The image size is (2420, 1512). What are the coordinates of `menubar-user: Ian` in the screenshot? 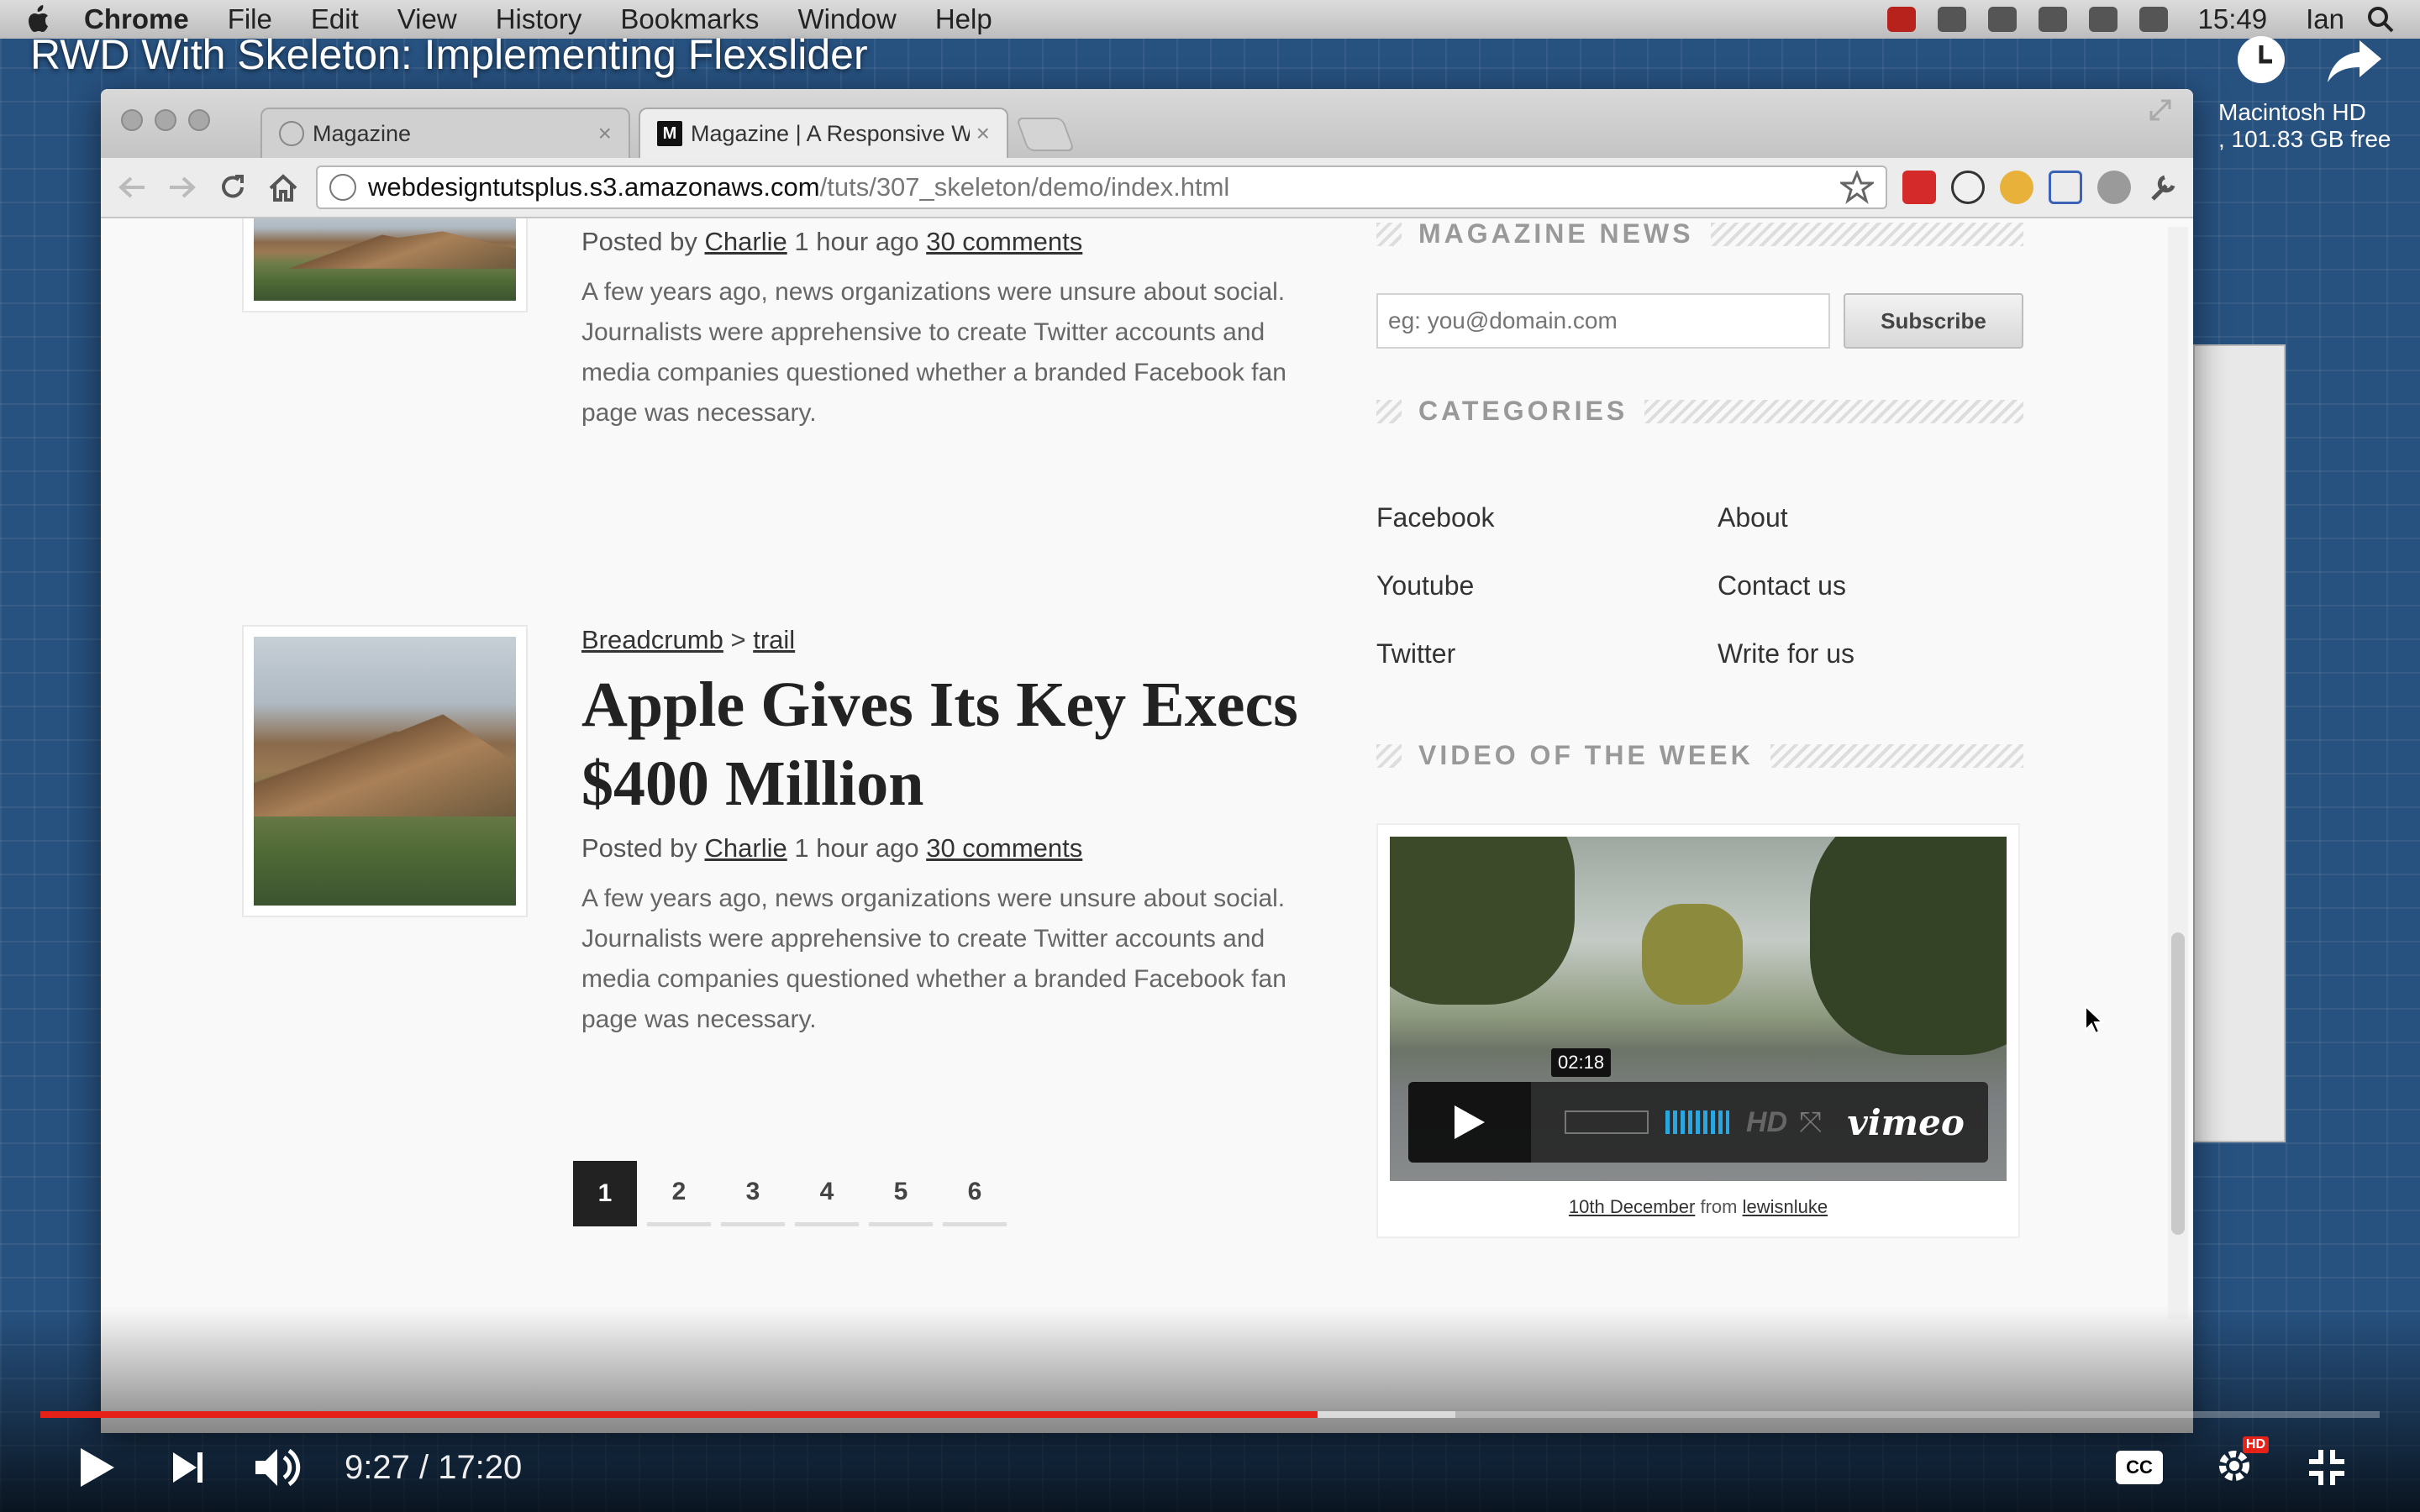 It's located at (2325, 19).